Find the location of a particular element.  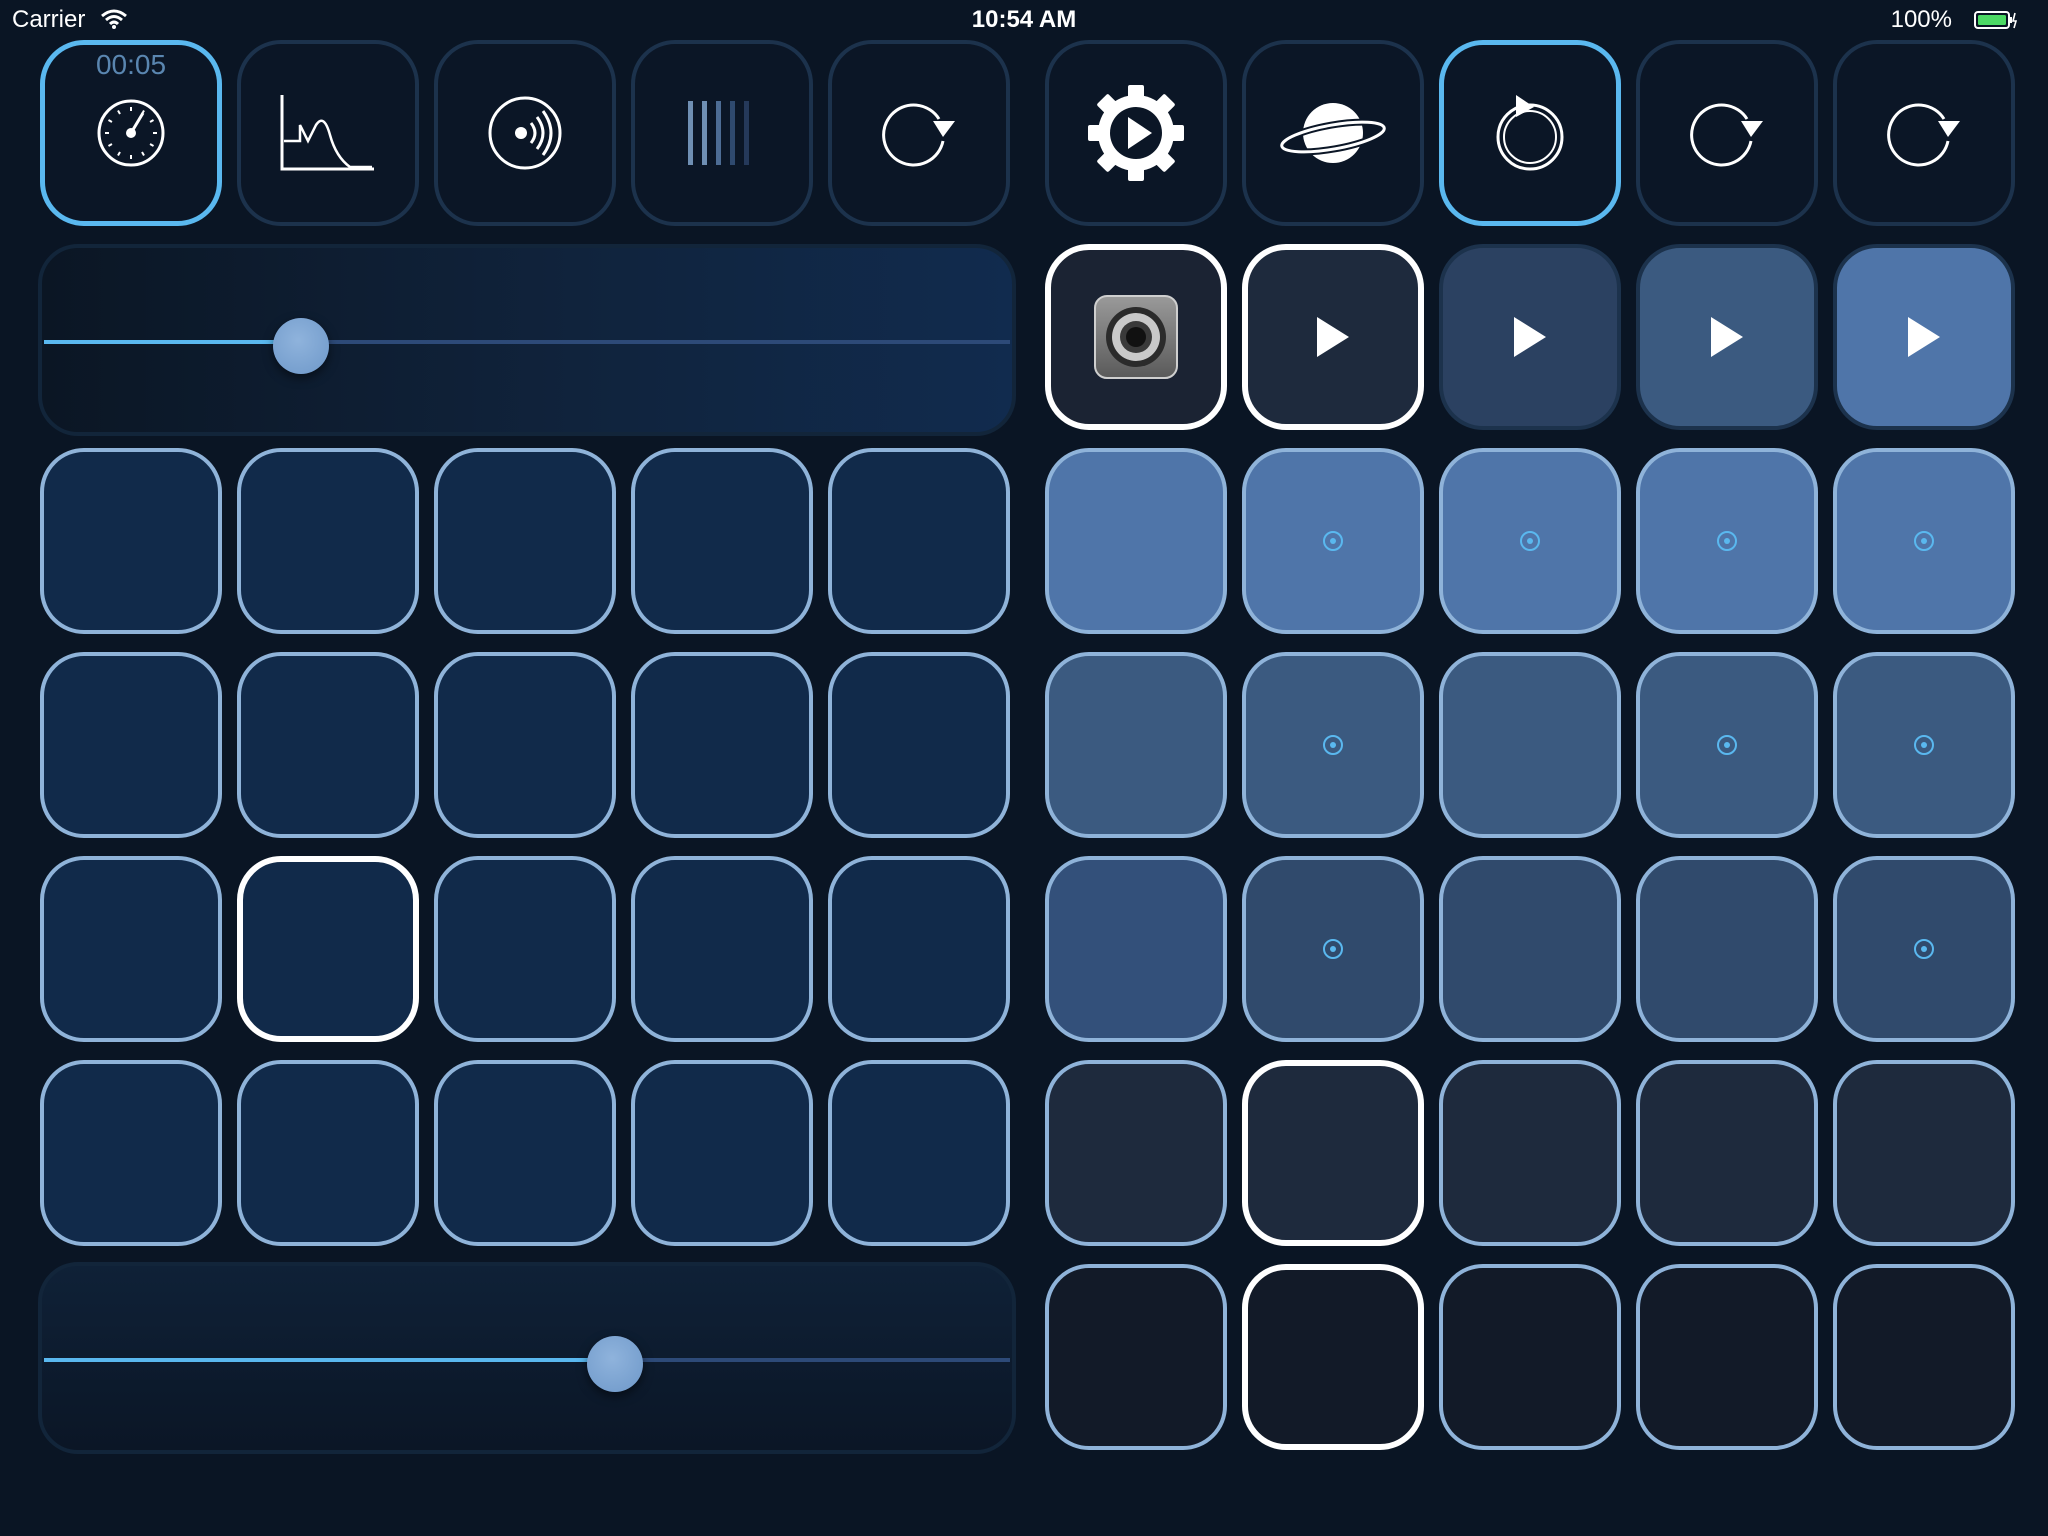

play-settings-gear-icon is located at coordinates (1136, 133).